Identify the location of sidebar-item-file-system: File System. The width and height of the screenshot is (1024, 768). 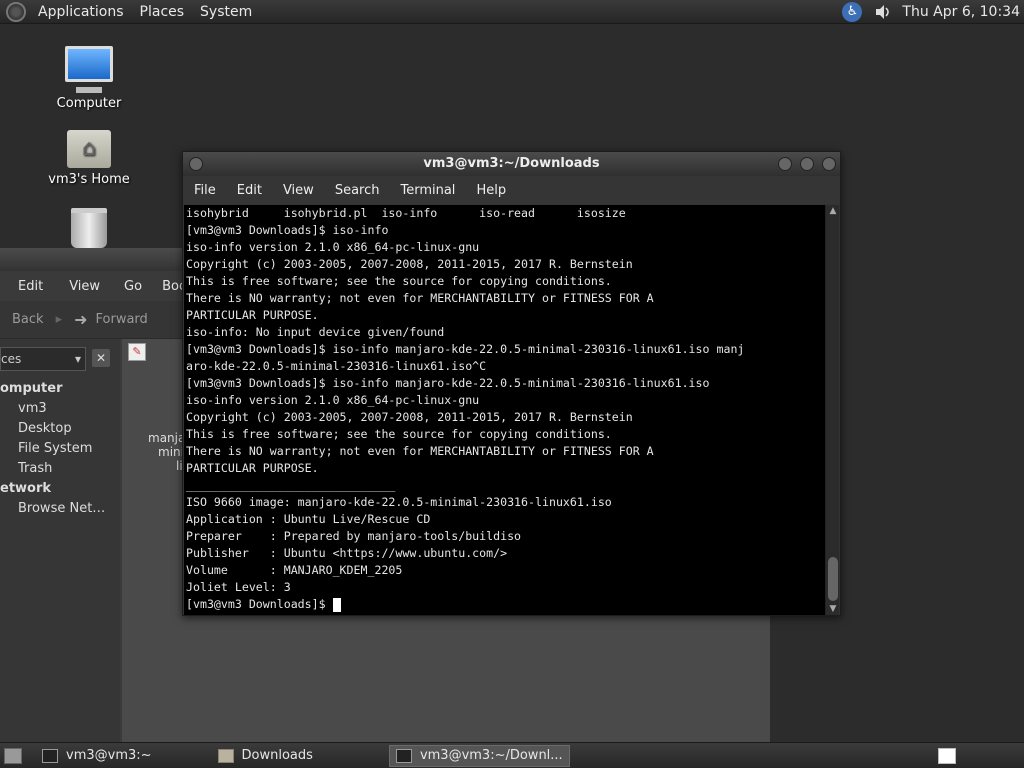
(60, 449).